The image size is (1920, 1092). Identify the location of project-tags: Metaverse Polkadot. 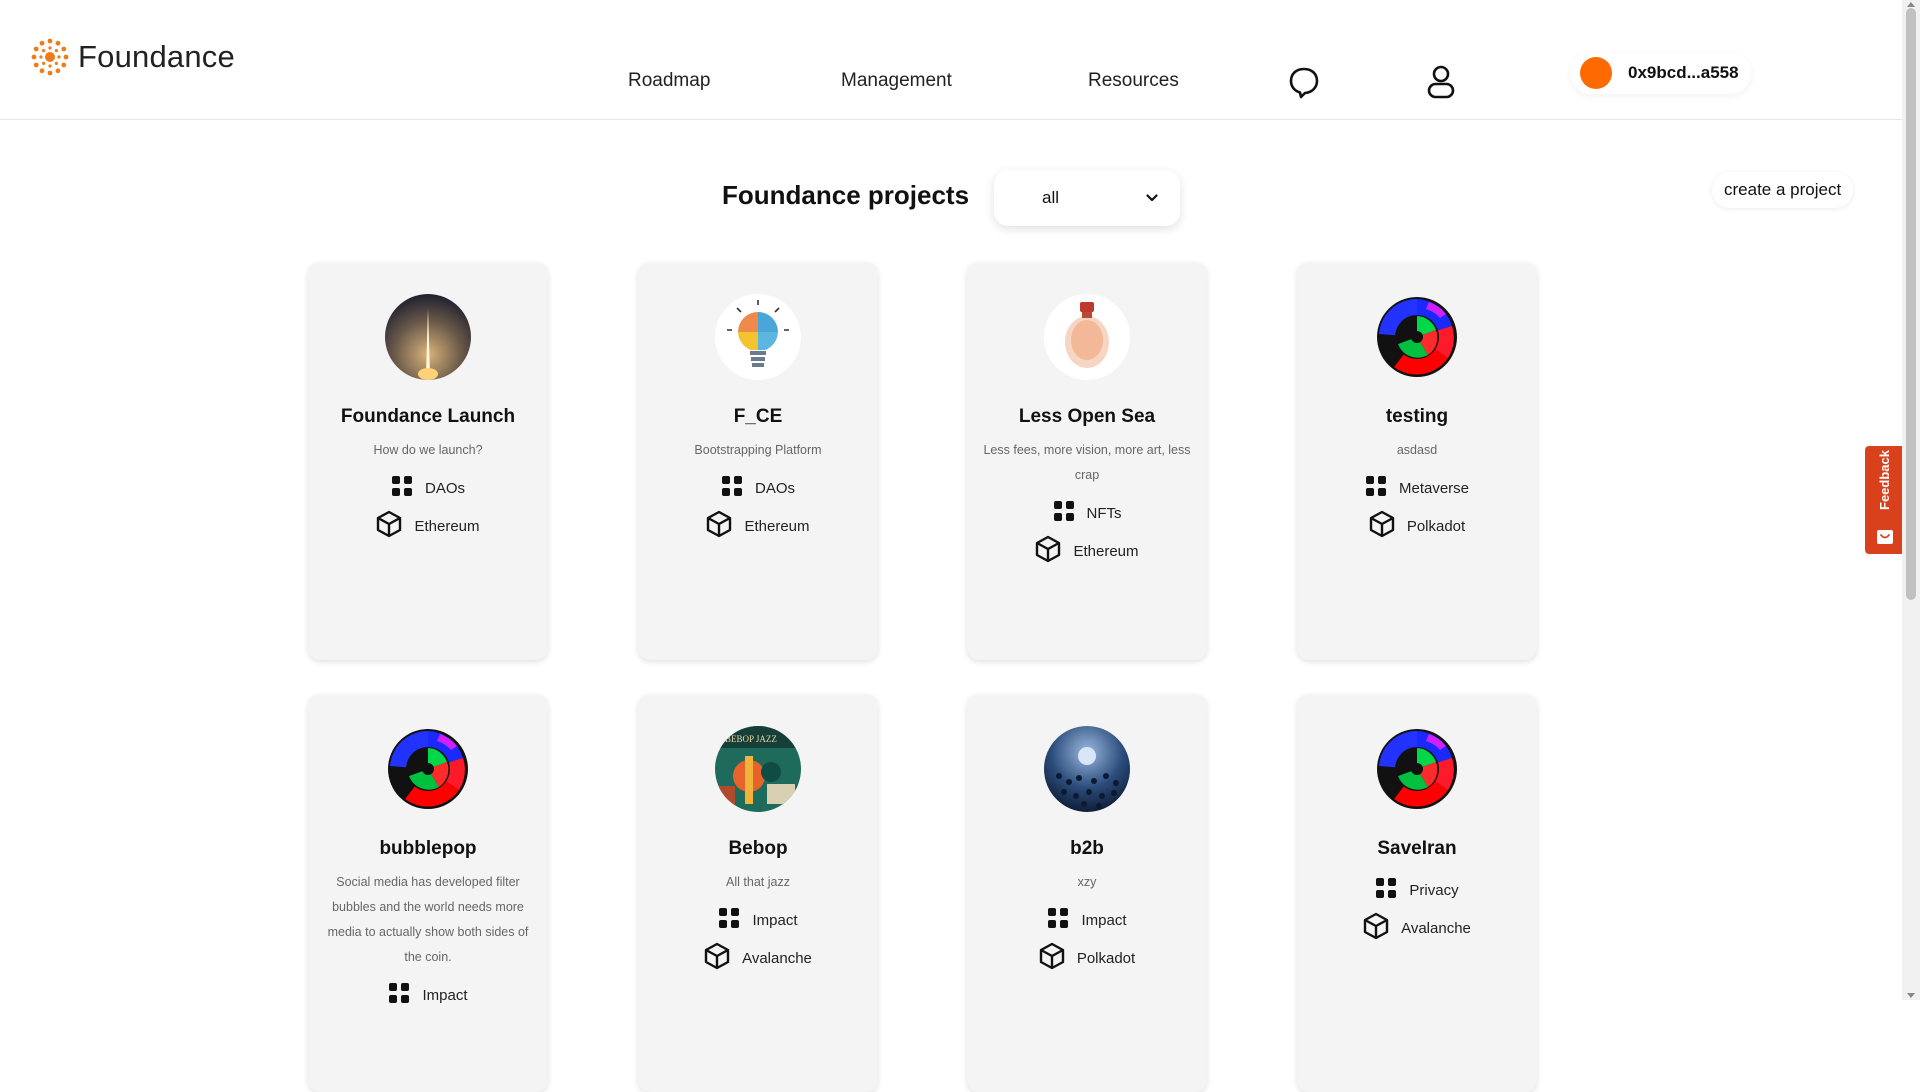
(1417, 507).